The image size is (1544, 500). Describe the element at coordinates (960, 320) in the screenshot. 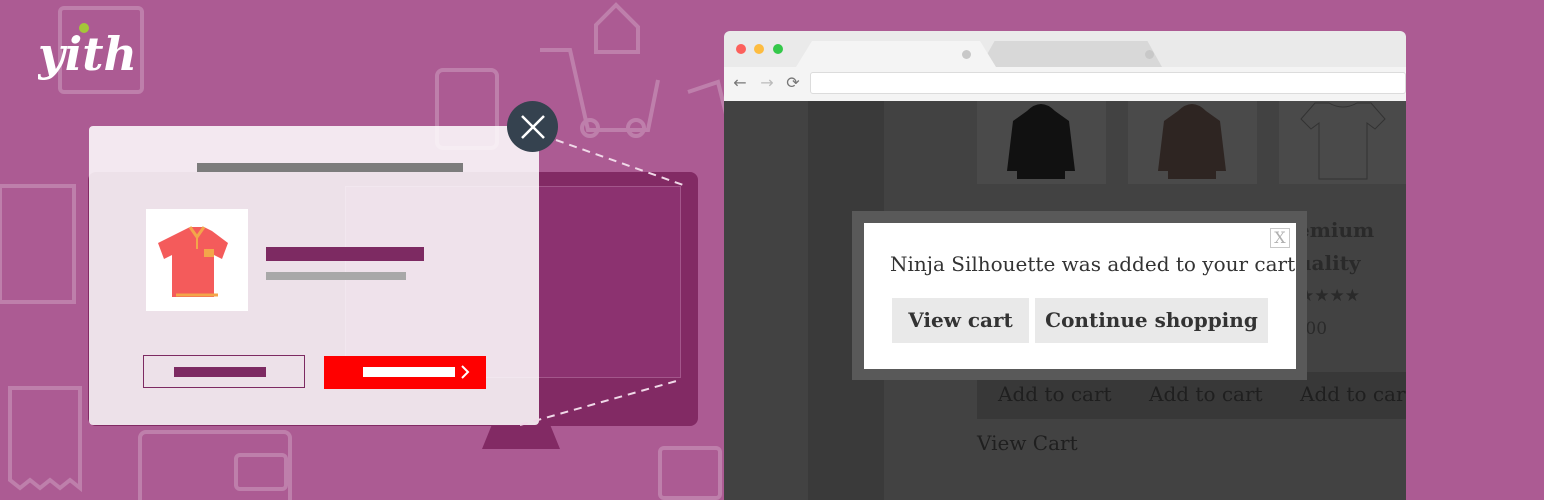

I see `view-cart-button: View cart` at that location.